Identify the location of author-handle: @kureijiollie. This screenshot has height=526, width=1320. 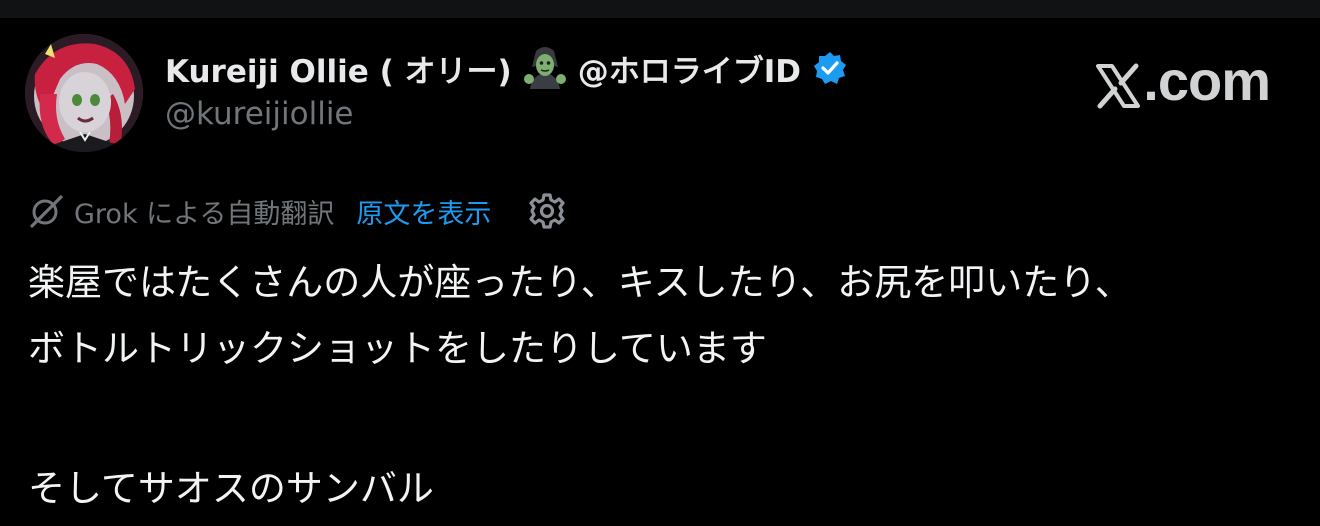
(259, 114).